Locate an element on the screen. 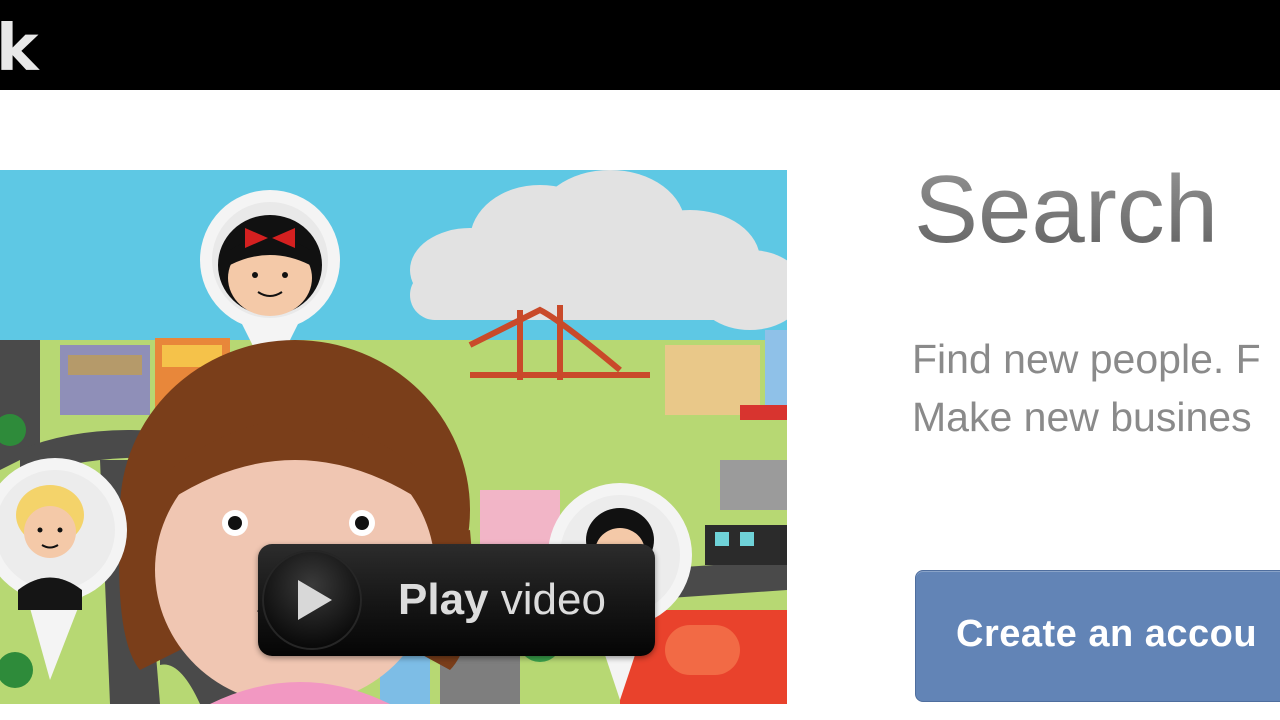  create-account-button: Create an accou is located at coordinates (1097, 636).